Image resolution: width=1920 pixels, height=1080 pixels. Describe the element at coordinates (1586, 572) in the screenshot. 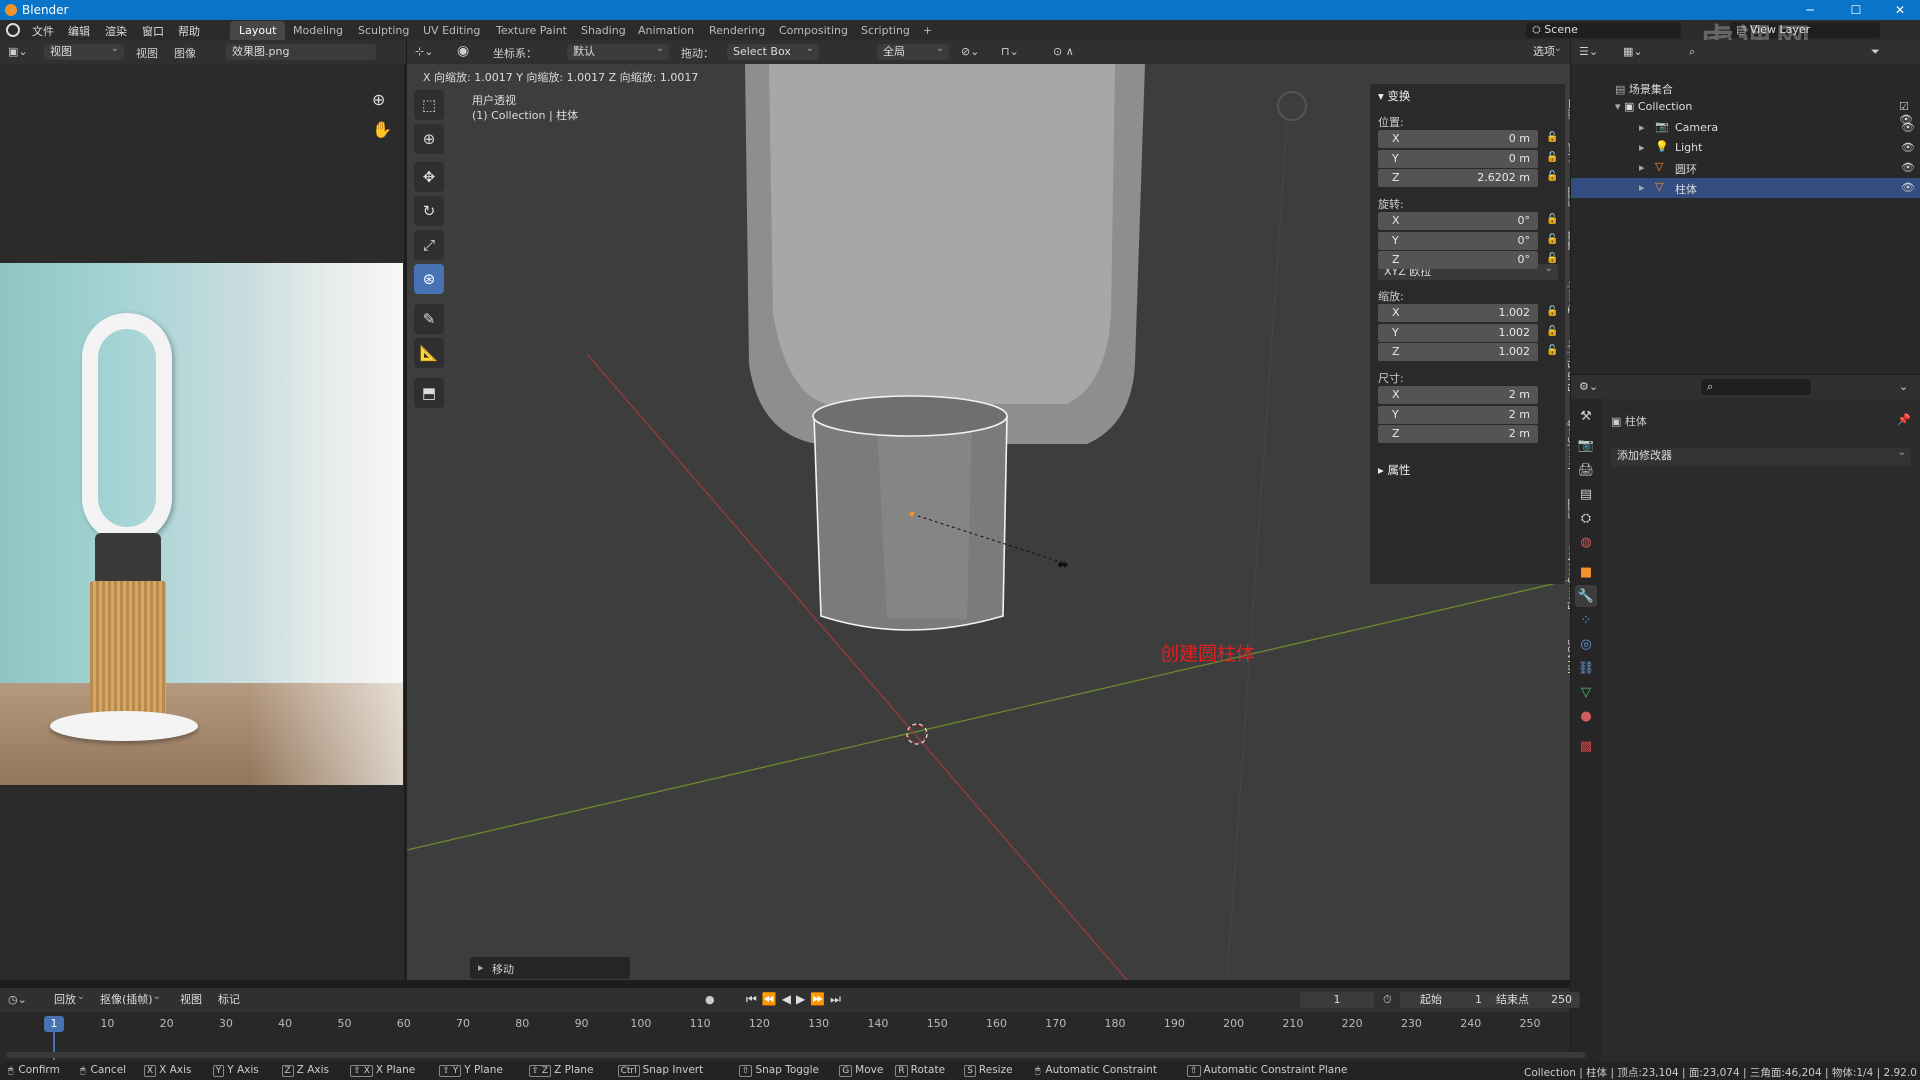

I see `object-tab-icon: ■` at that location.